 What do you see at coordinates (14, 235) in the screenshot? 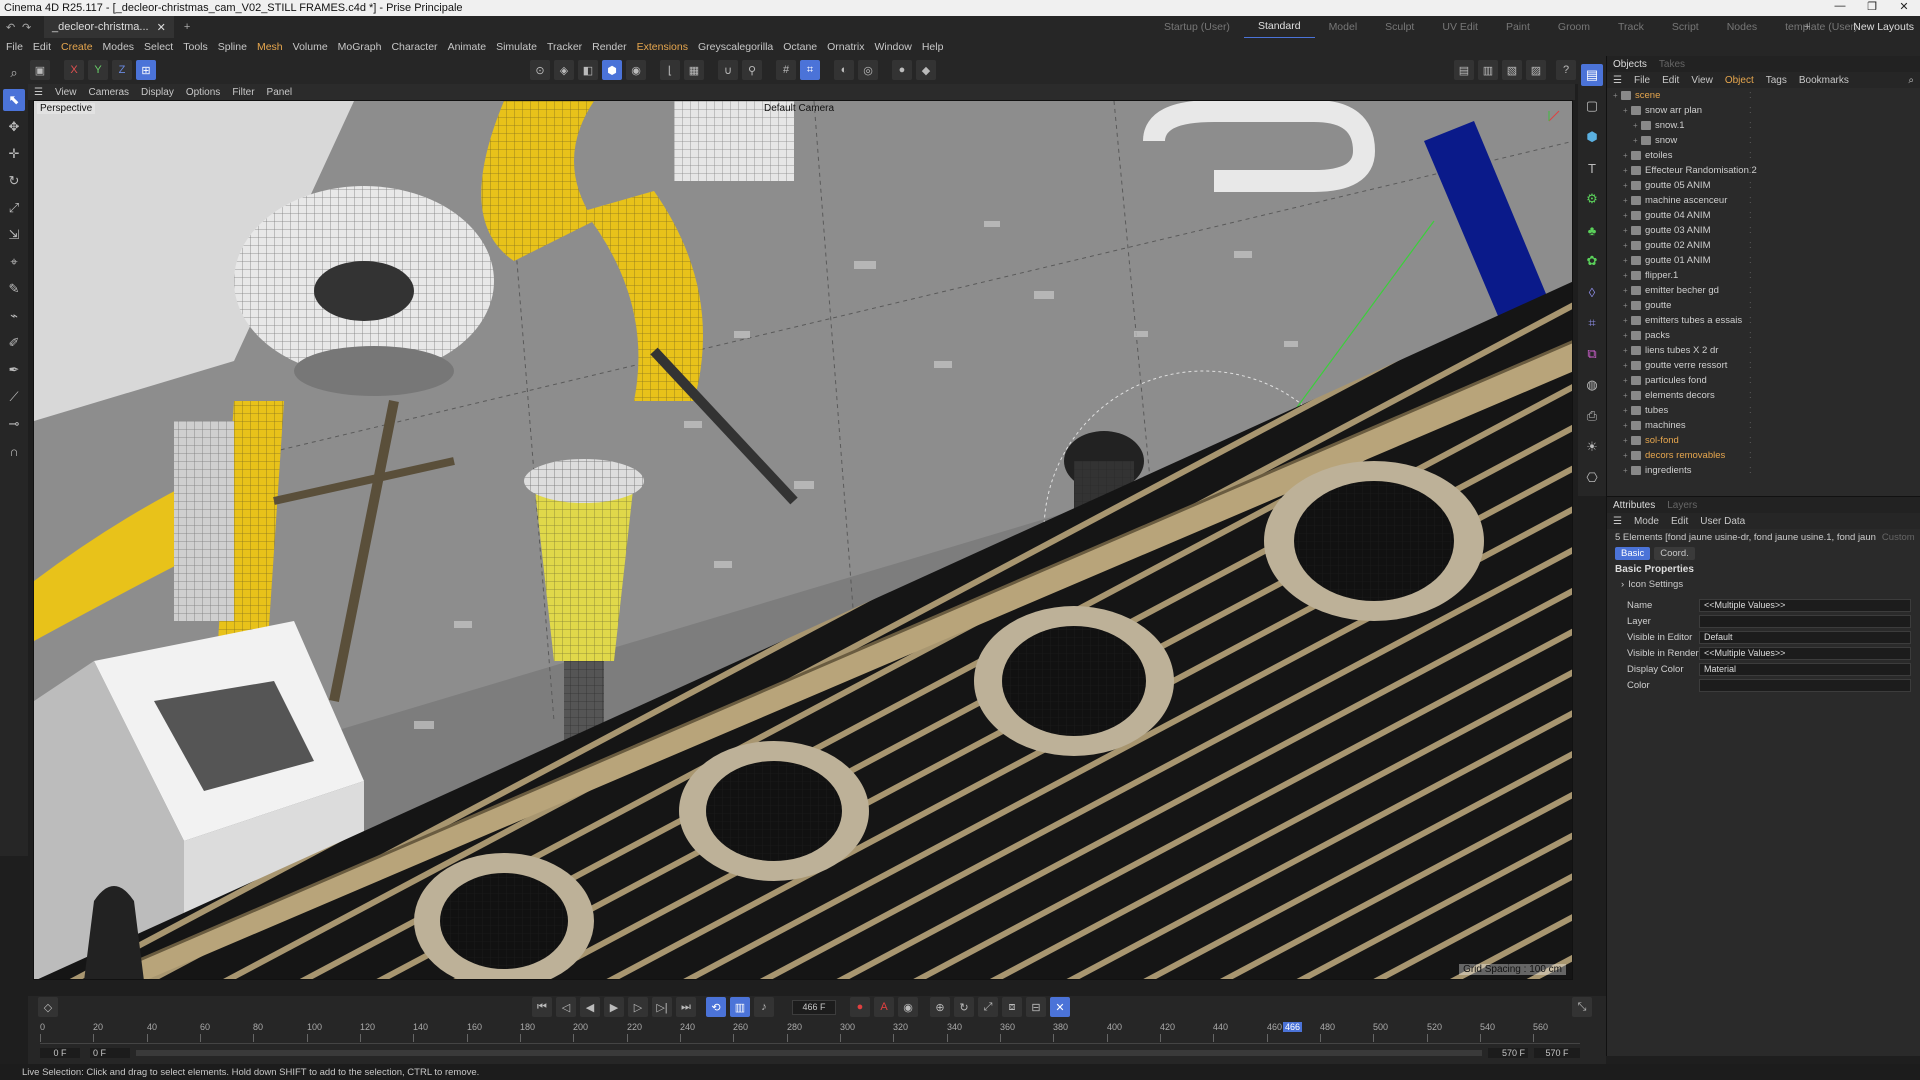
I see `transform-tool-icon: ⇲` at bounding box center [14, 235].